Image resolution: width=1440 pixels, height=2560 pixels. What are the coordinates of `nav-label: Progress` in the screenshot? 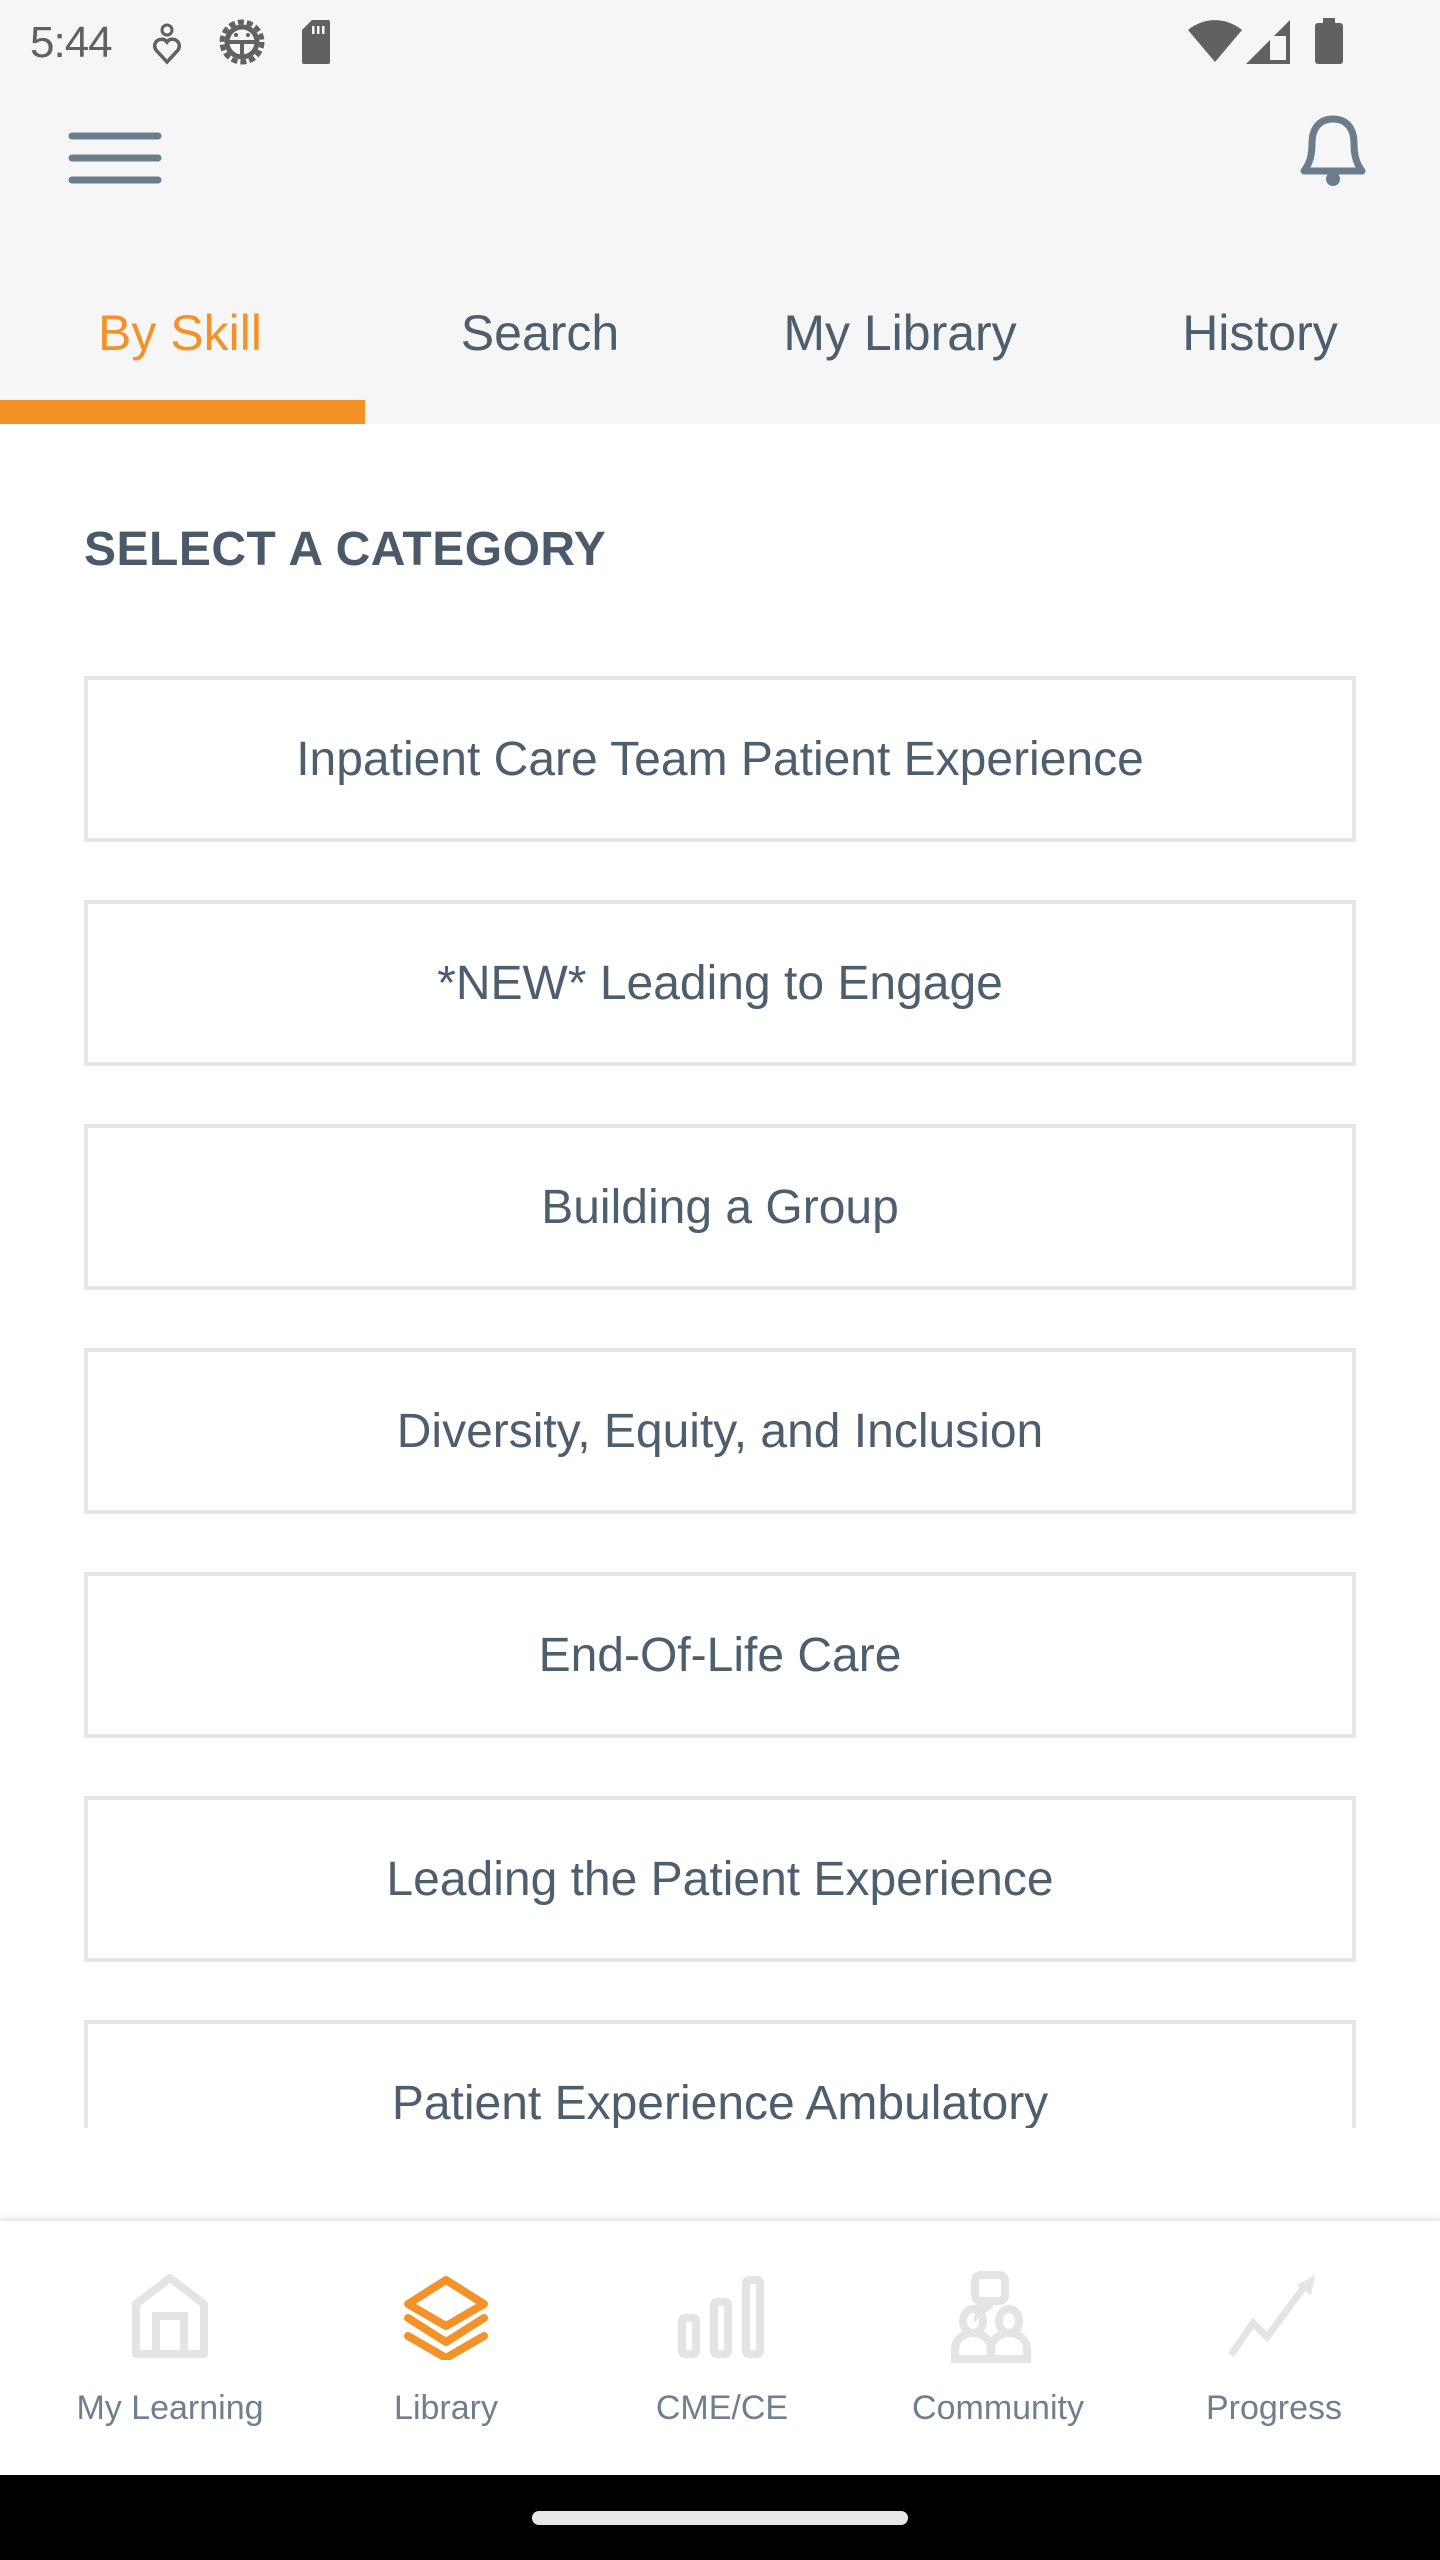 It's located at (1274, 2408).